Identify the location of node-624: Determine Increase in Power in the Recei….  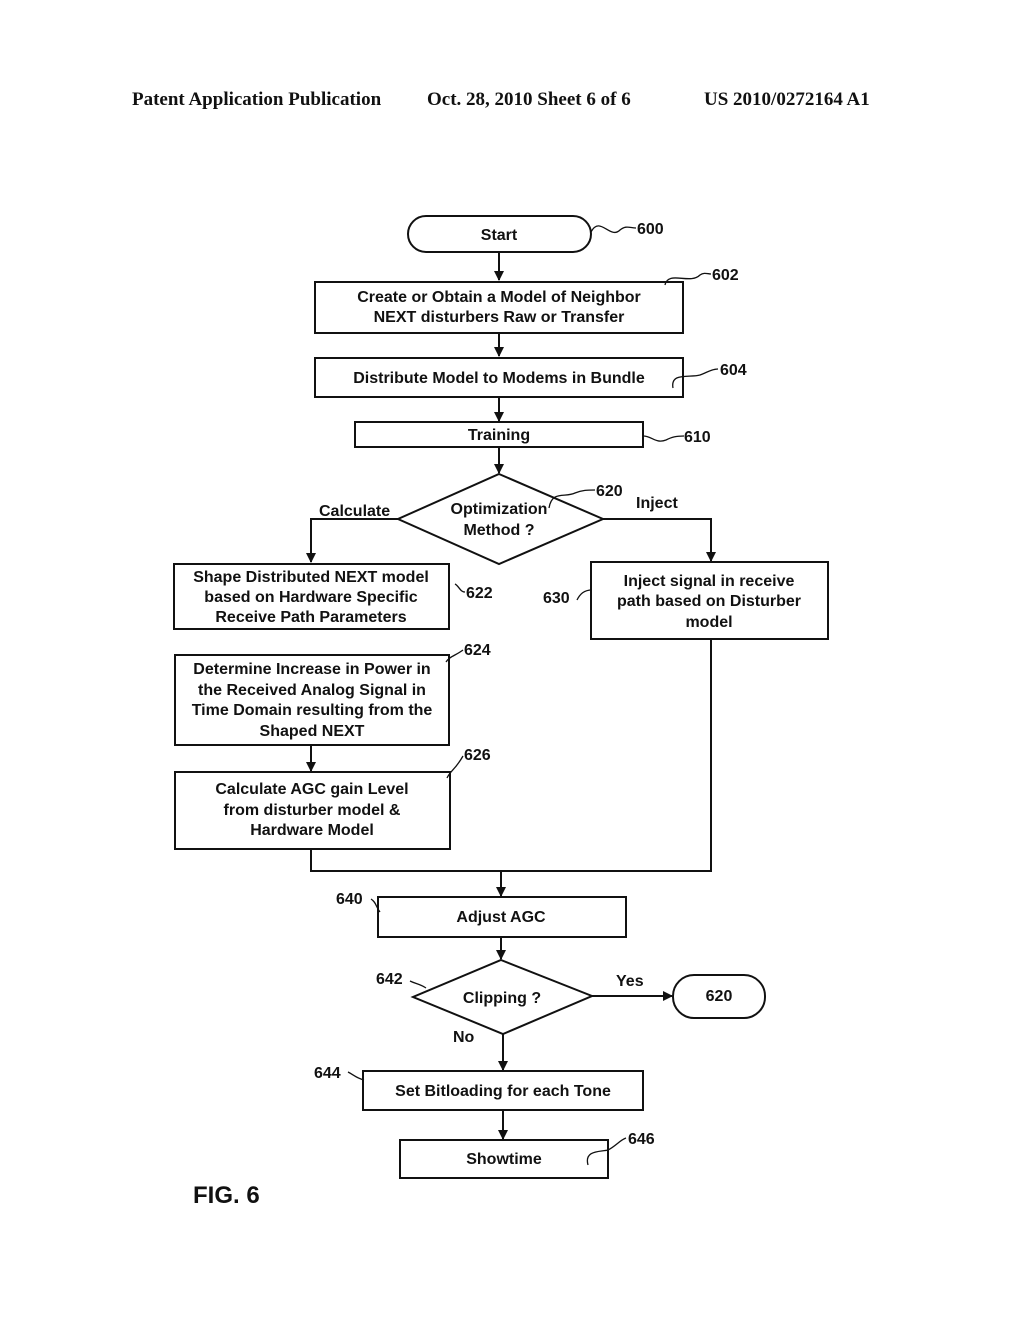
(332, 694).